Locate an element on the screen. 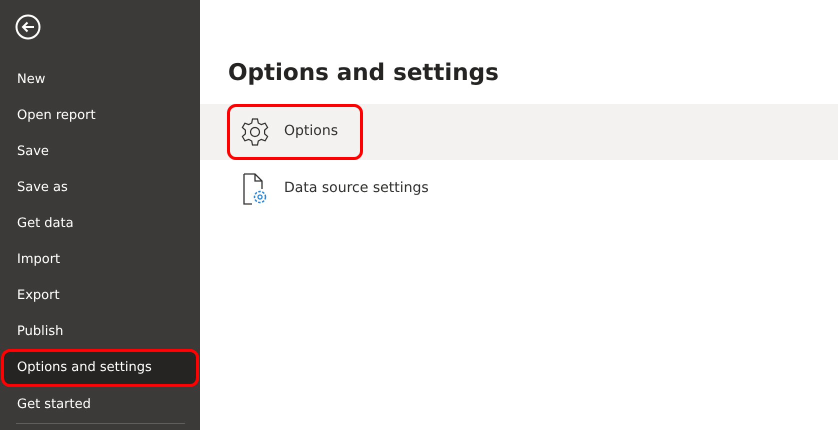 The width and height of the screenshot is (838, 430). menu-item: Save is located at coordinates (100, 152).